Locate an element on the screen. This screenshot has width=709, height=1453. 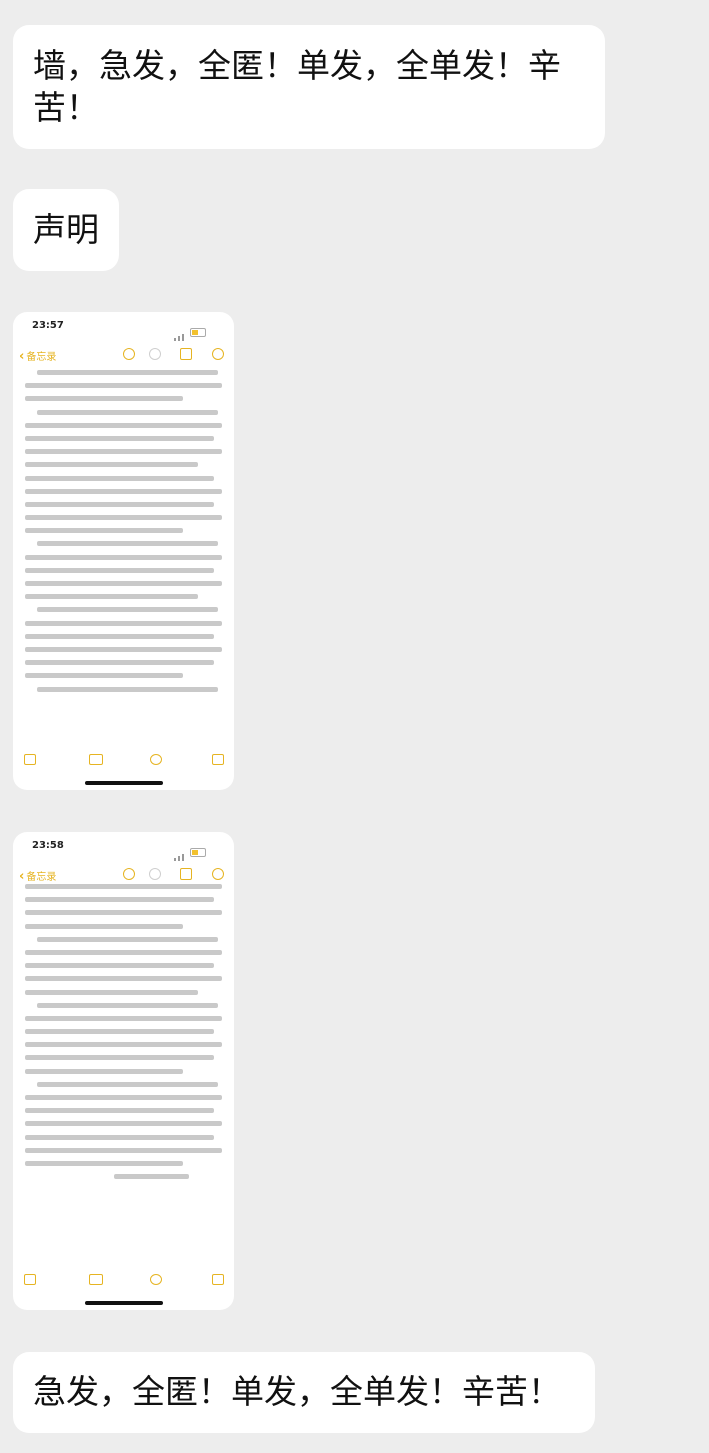
message-bubble-1: 墙，急发，全匿！单发，全单发！辛苦！ is located at coordinates (309, 87).